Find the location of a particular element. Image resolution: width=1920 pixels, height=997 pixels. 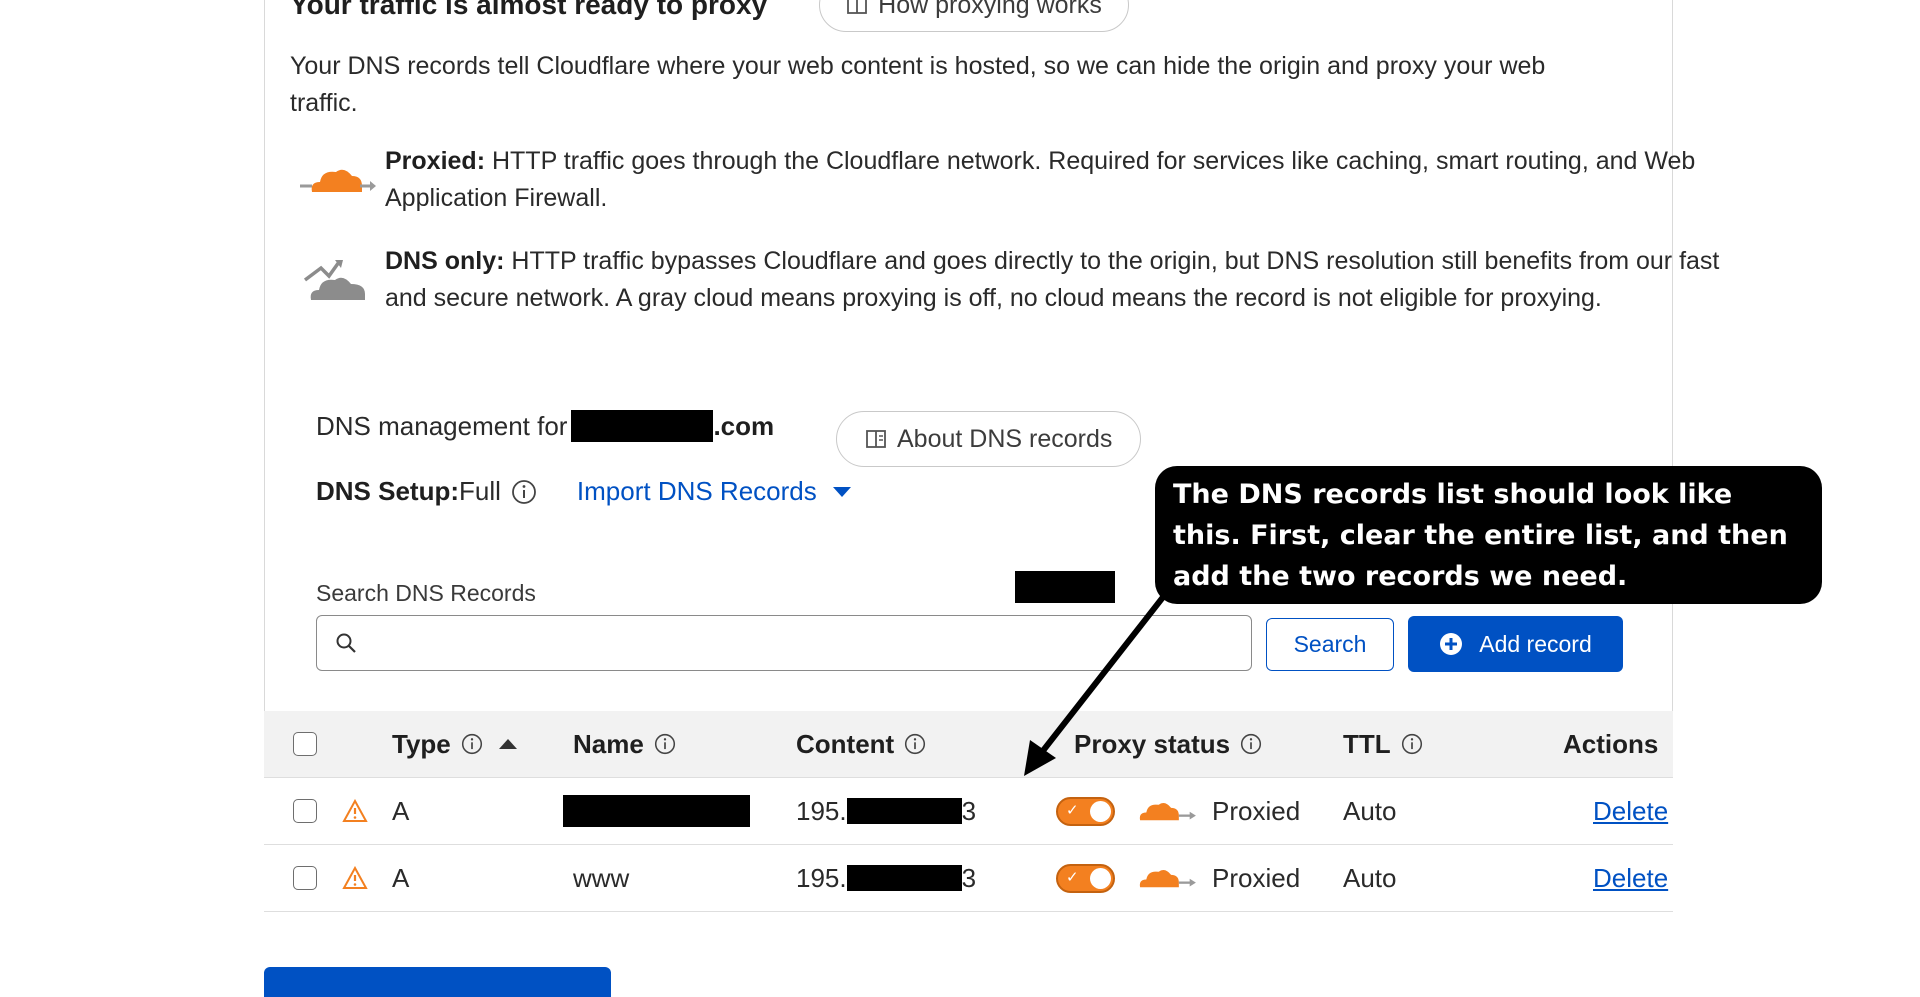

about-dns-records-label: About DNS records is located at coordinates (1005, 438).